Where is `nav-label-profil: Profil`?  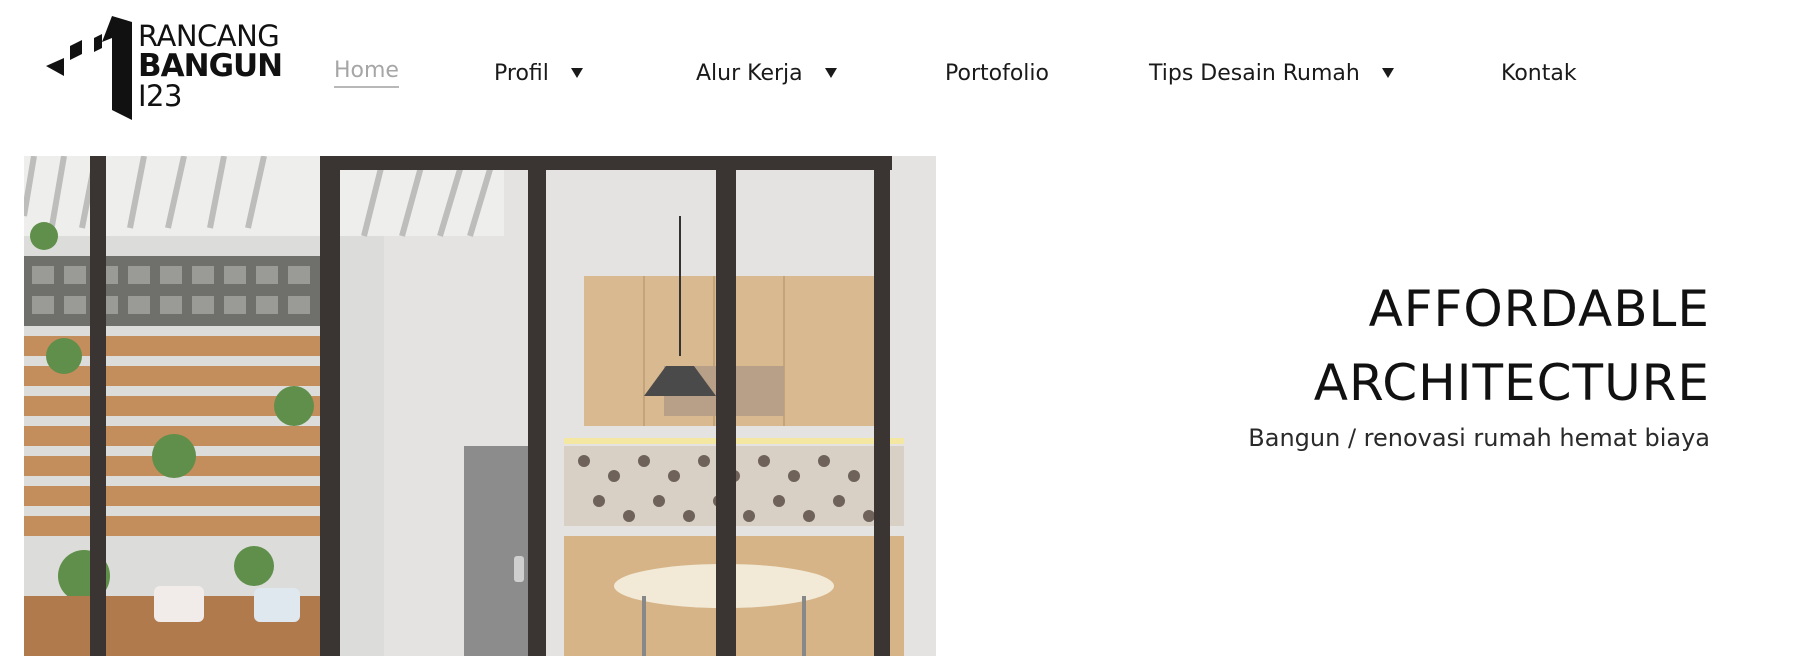
nav-label-profil: Profil is located at coordinates (521, 73).